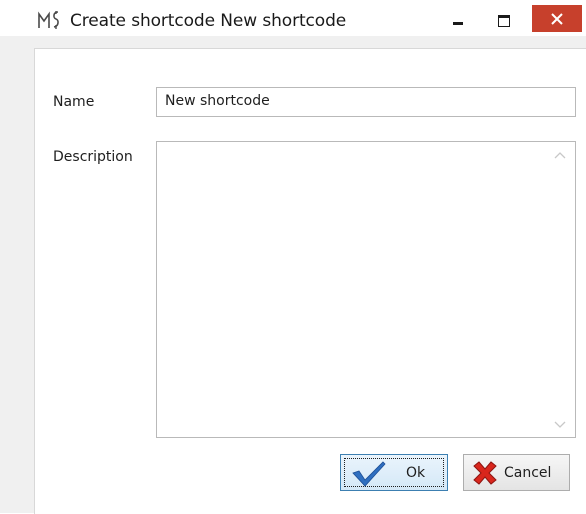 The width and height of the screenshot is (586, 514). What do you see at coordinates (485, 473) in the screenshot?
I see `red-x-icon` at bounding box center [485, 473].